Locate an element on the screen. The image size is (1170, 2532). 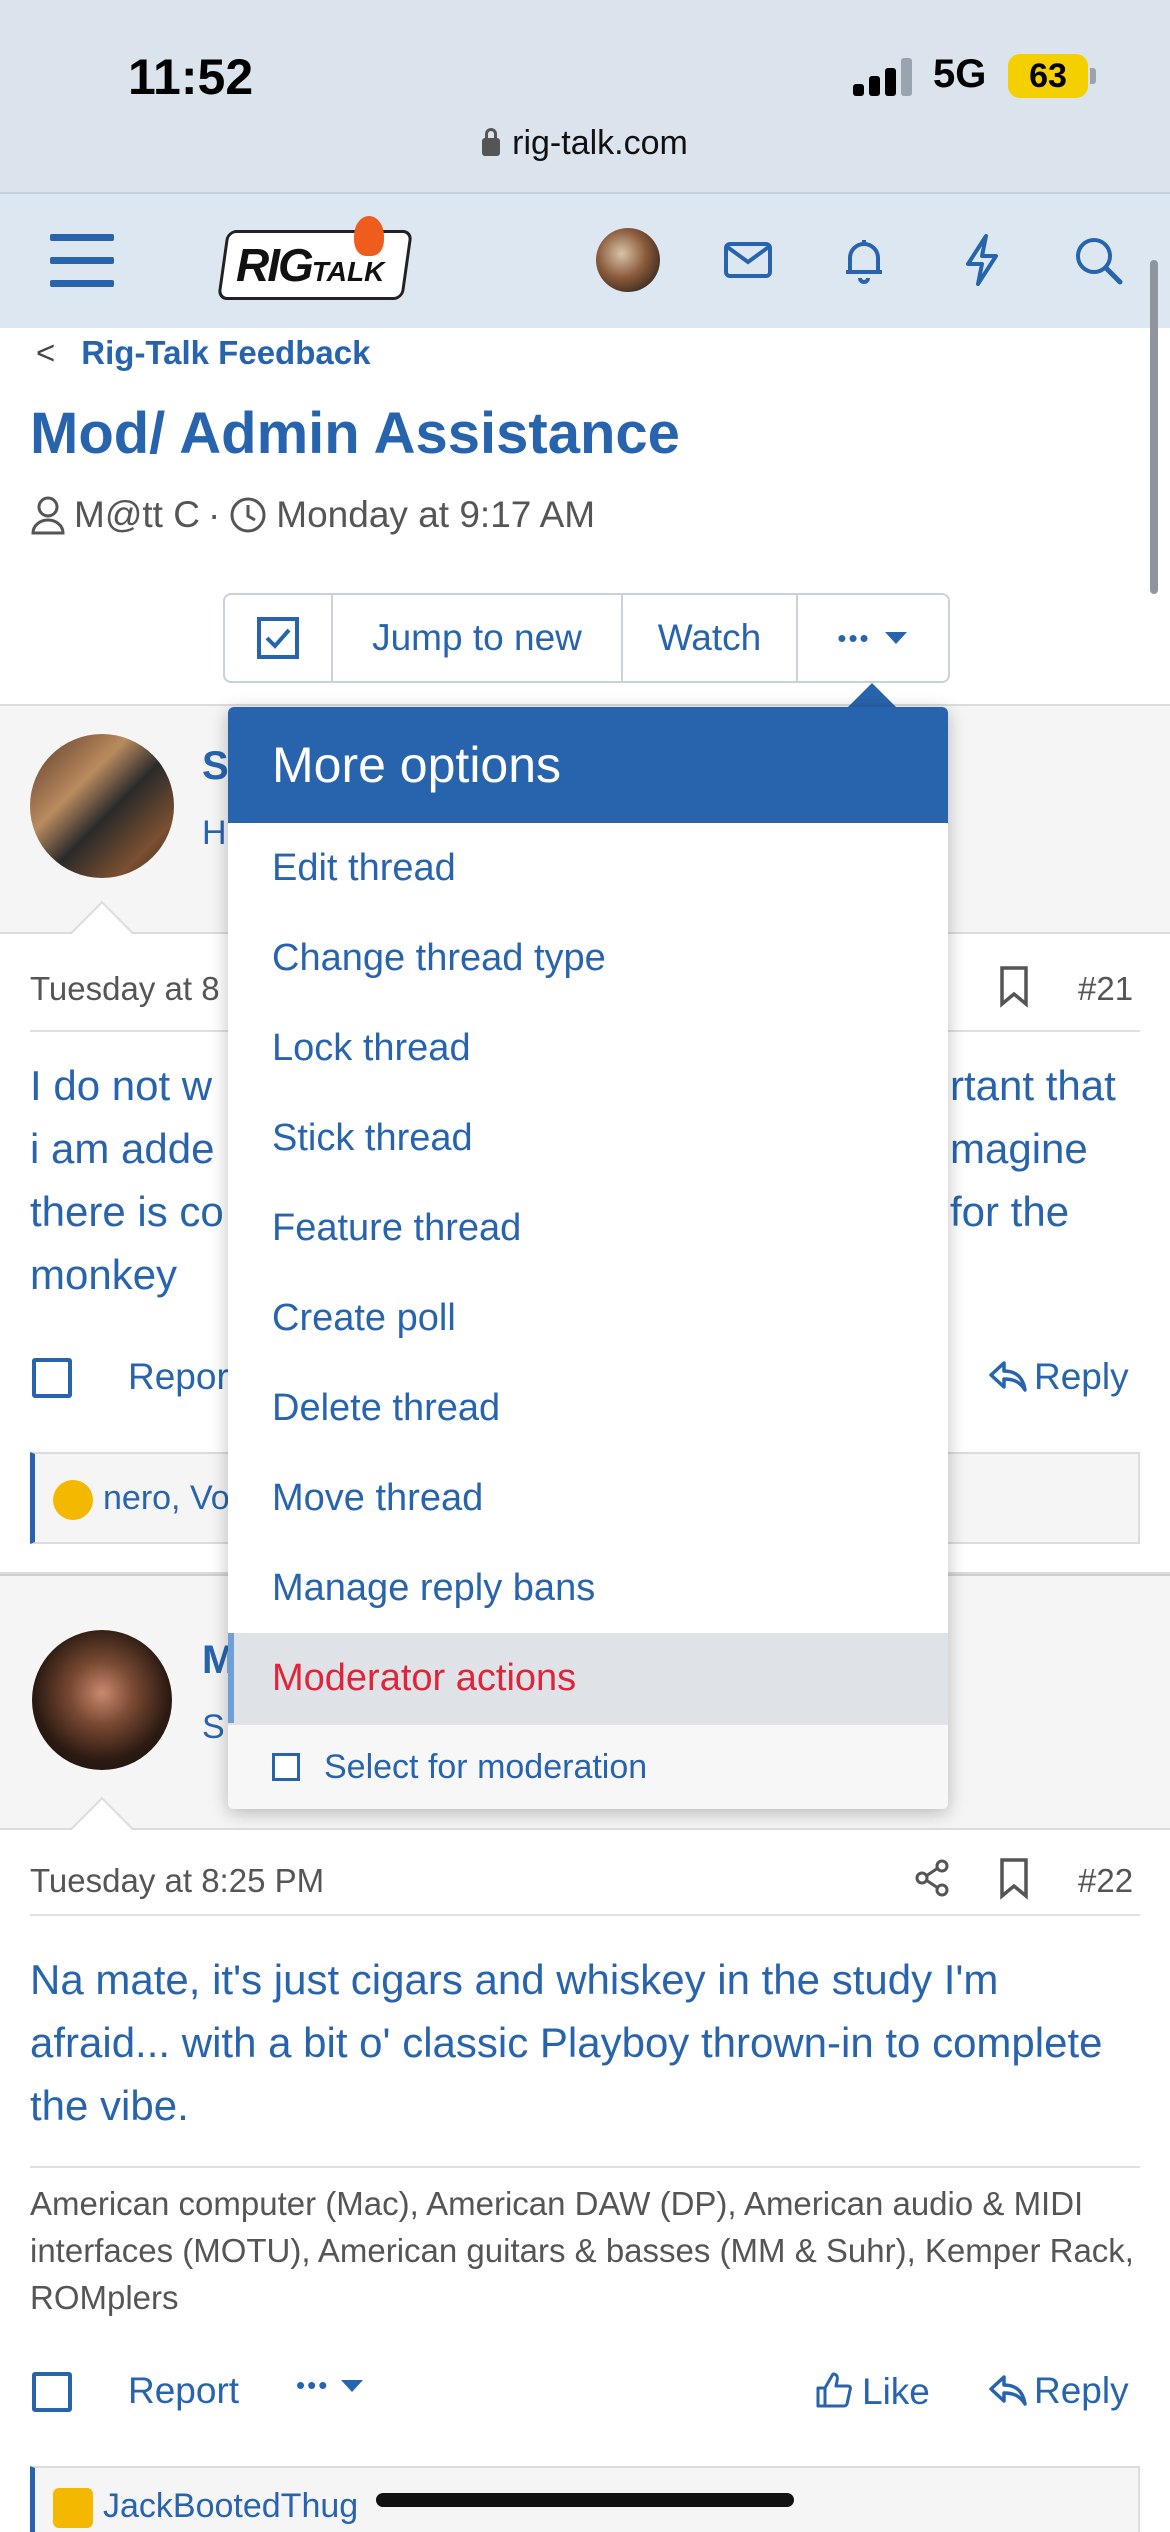
home-indicator is located at coordinates (585, 2500).